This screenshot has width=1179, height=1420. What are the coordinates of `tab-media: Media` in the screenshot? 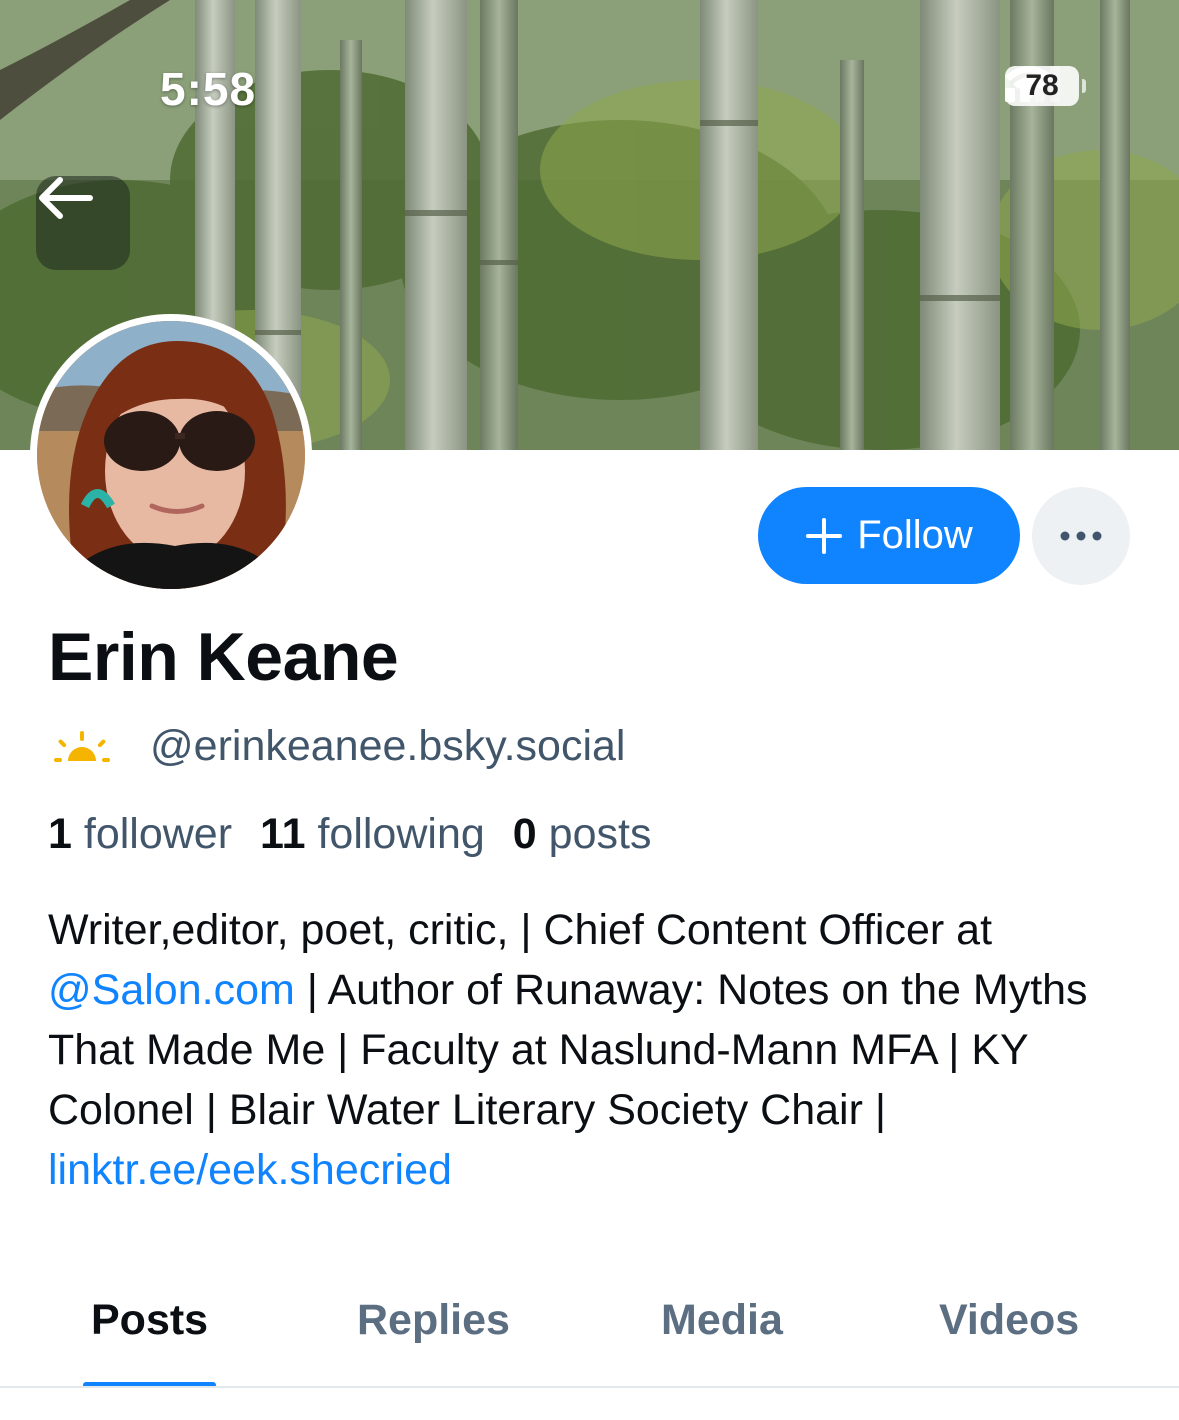 It's located at (722, 1334).